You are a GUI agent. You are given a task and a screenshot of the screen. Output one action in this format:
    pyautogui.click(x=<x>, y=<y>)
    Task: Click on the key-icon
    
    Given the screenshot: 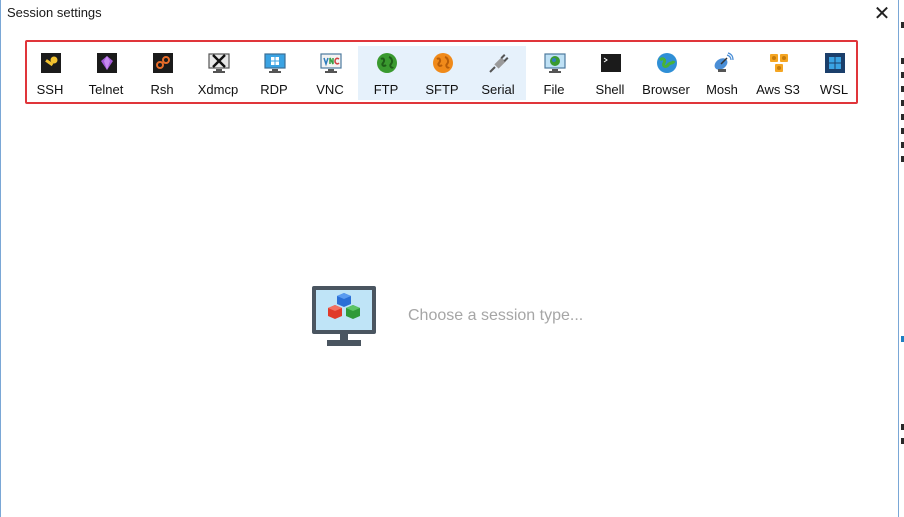 What is the action you would take?
    pyautogui.click(x=51, y=63)
    